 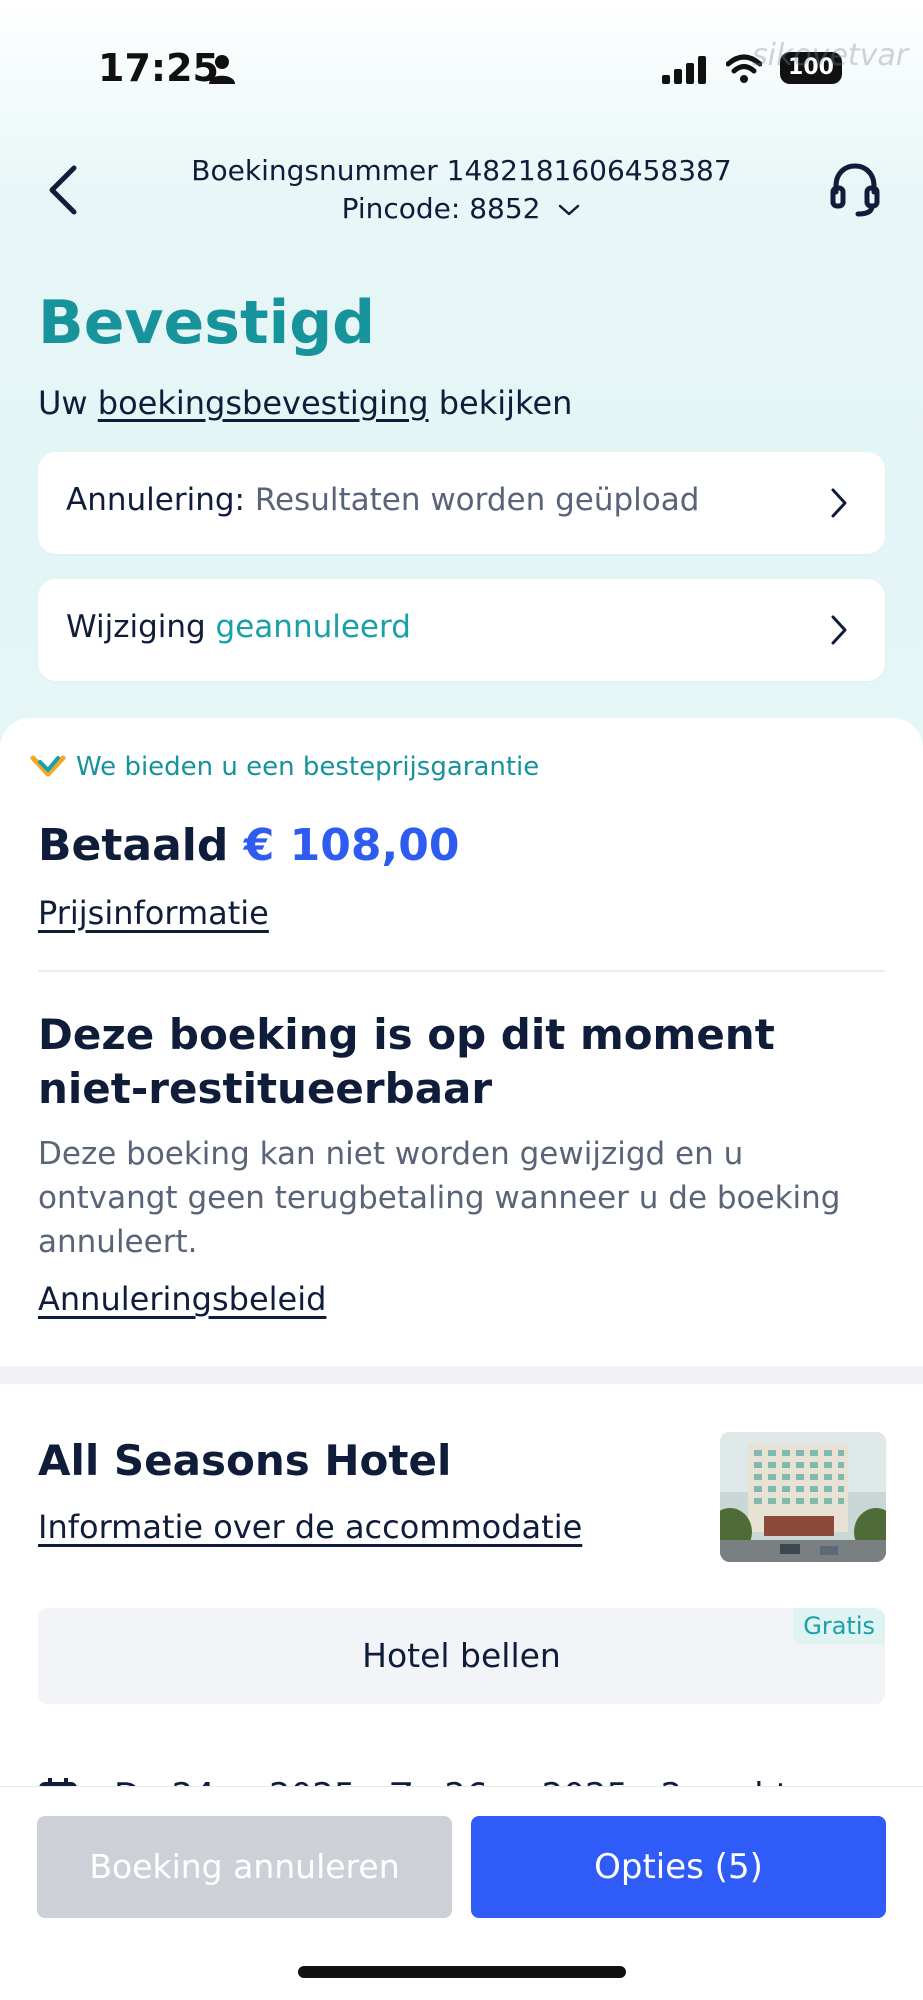 I want to click on cancellation-policy-link: Annuleringsbeleid, so click(x=182, y=1299).